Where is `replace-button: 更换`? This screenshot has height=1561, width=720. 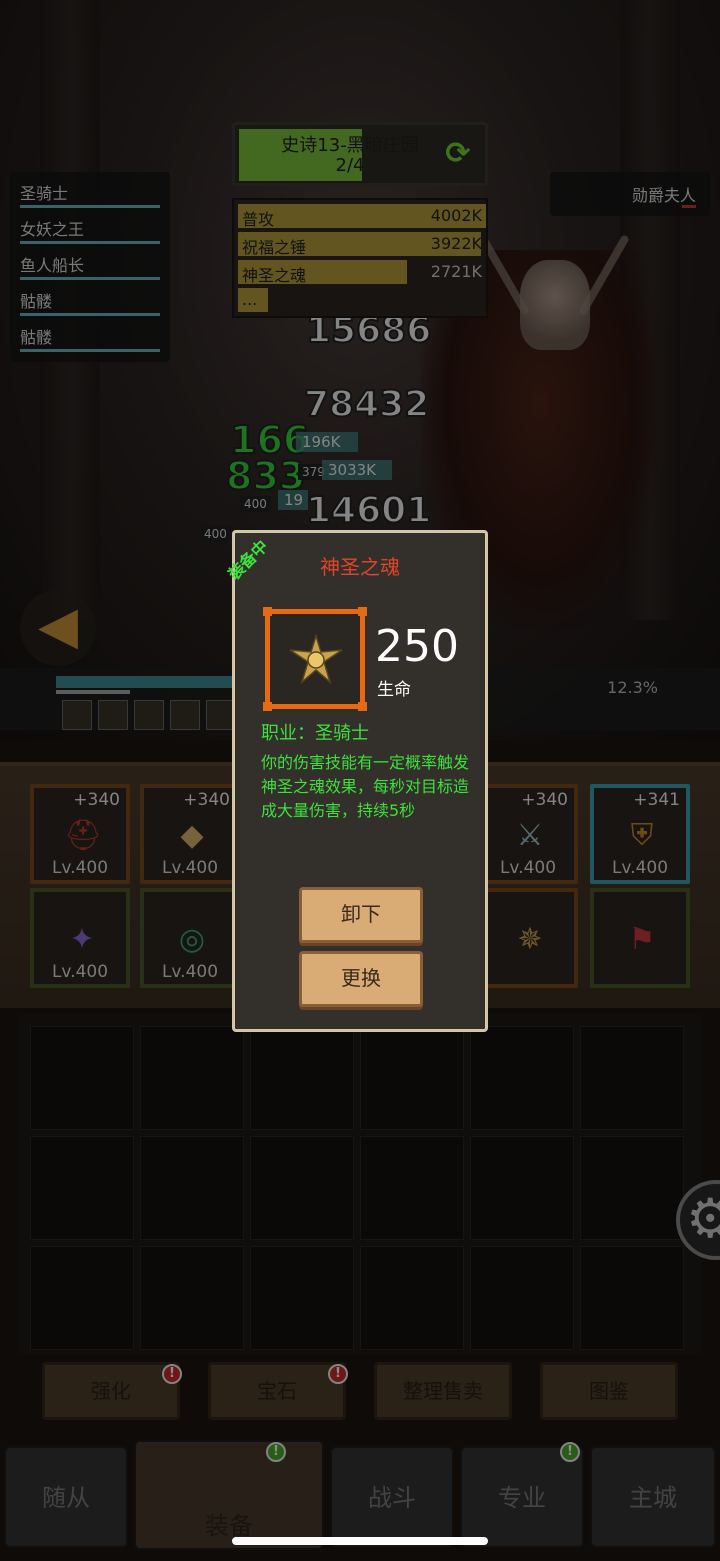
replace-button: 更换 is located at coordinates (361, 979).